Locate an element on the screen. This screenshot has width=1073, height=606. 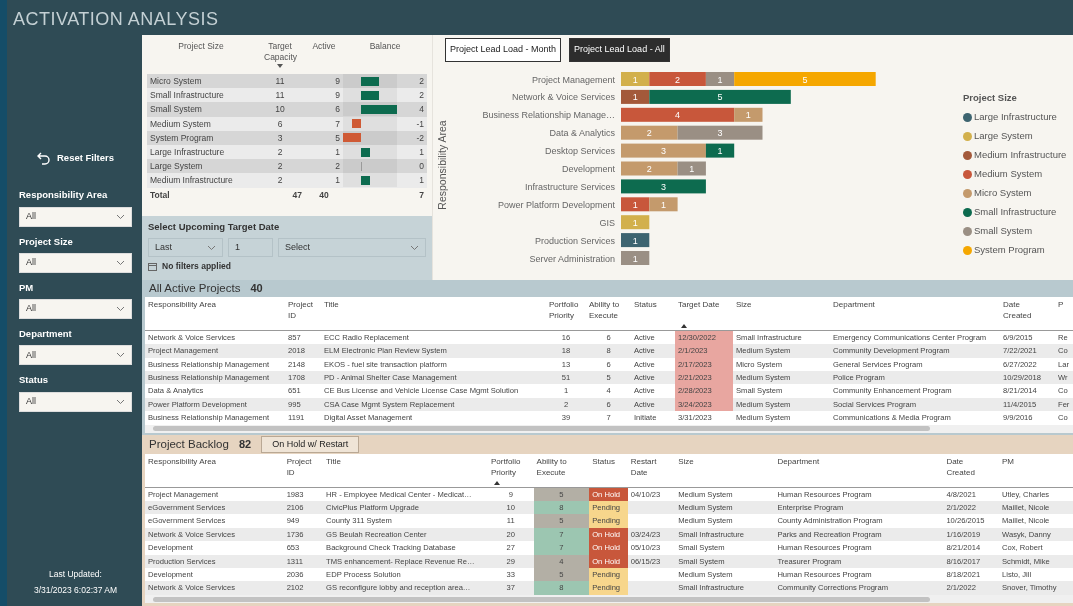
column-header: Balance is located at coordinates (385, 46).